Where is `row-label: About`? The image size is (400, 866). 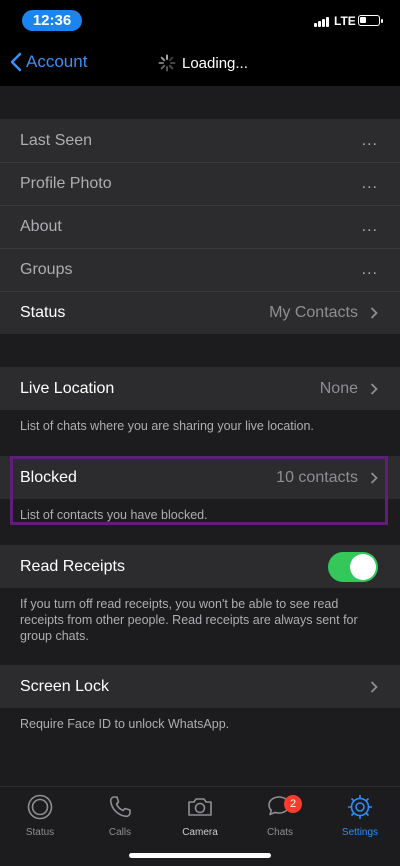
row-label: About is located at coordinates (41, 226).